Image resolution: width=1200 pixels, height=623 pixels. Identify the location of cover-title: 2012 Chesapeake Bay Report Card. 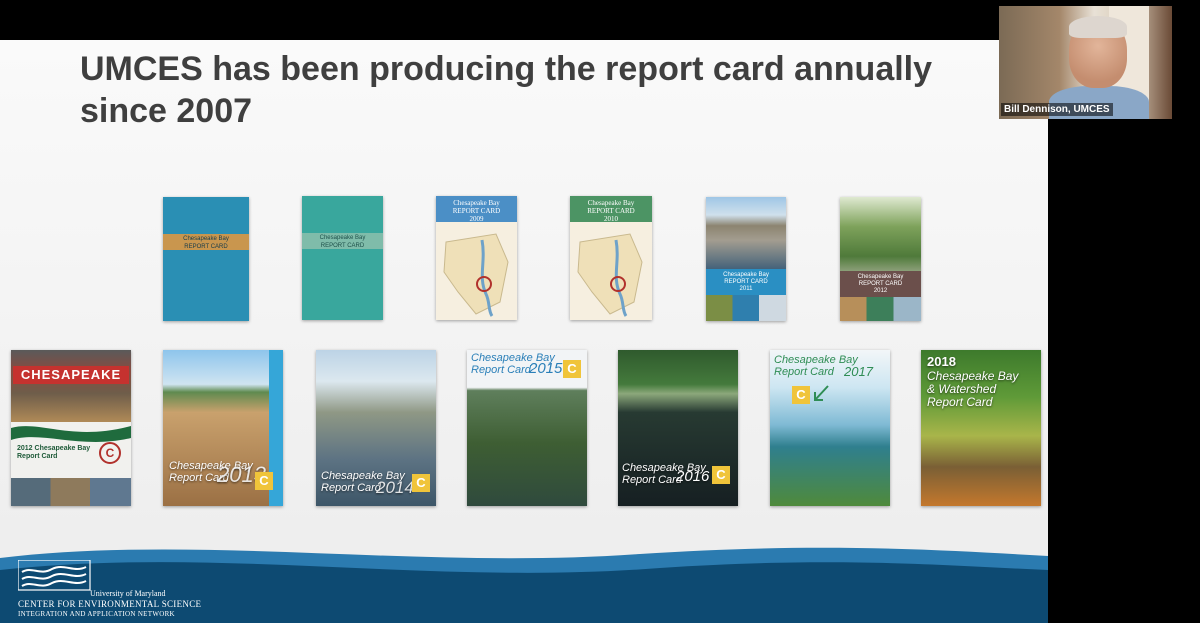
(53, 453).